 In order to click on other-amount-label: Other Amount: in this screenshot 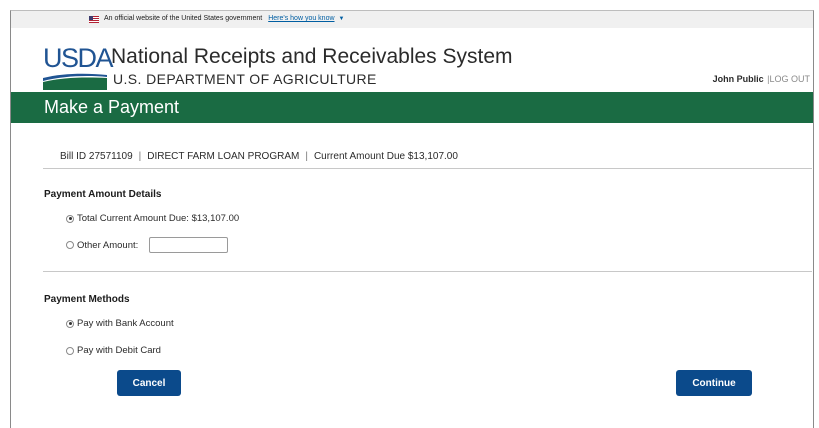, I will do `click(108, 245)`.